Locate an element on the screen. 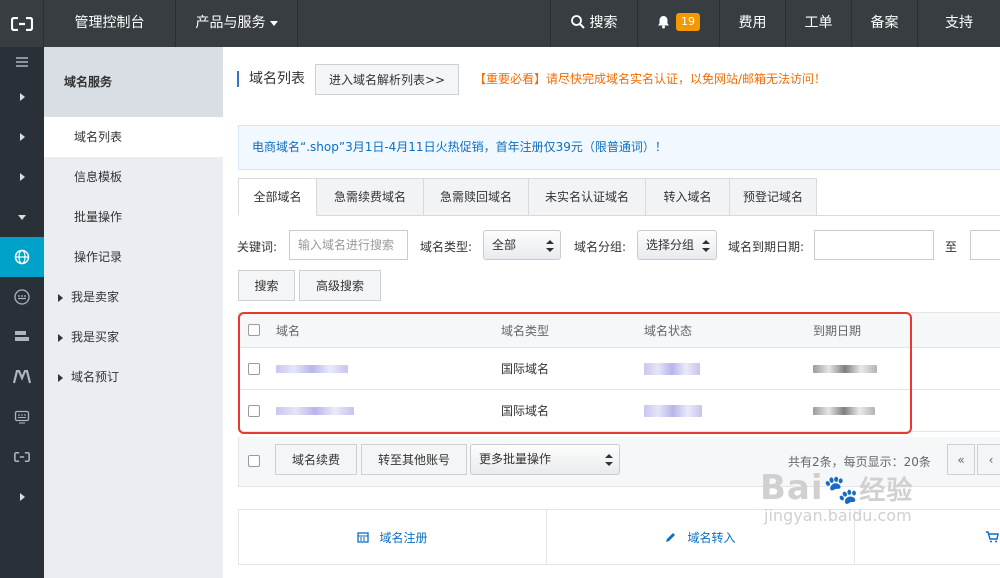 The width and height of the screenshot is (1000, 578). globe-icon is located at coordinates (22, 257).